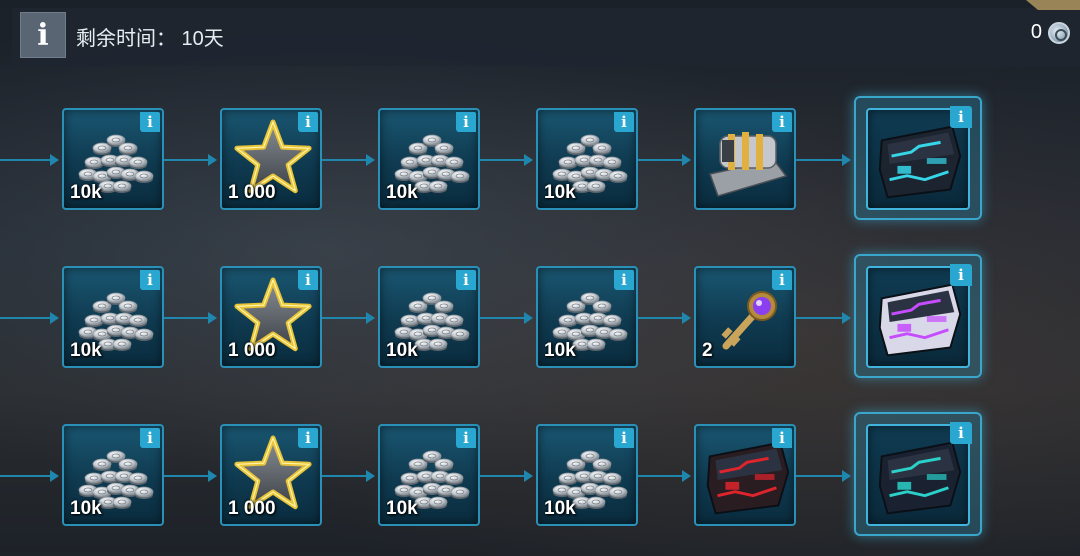 This screenshot has height=556, width=1080. Describe the element at coordinates (546, 37) in the screenshot. I see `top-bar: i 剩余时间： 10天 0` at that location.